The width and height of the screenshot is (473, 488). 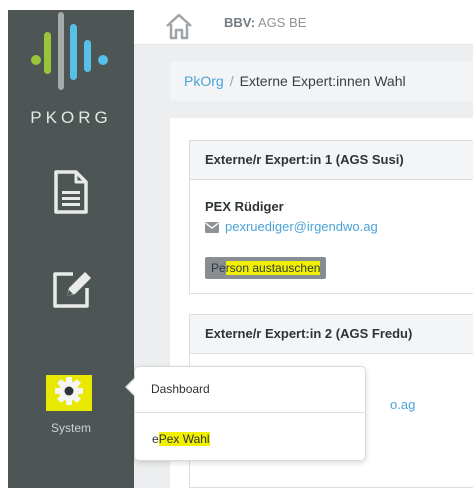 I want to click on bbv-indicator: BBV: AGS BE, so click(x=265, y=22).